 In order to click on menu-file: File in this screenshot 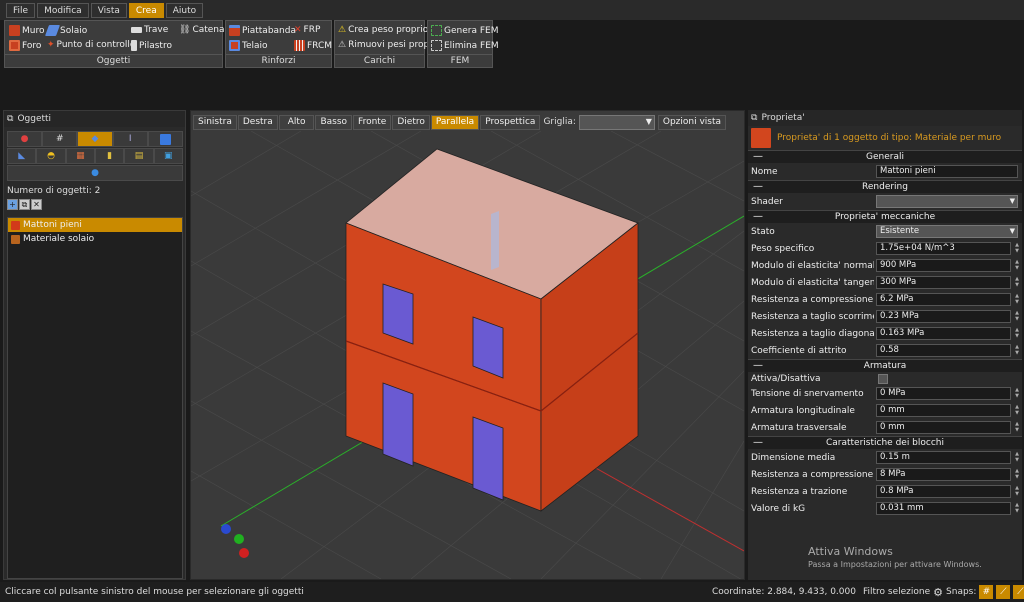, I will do `click(21, 10)`.